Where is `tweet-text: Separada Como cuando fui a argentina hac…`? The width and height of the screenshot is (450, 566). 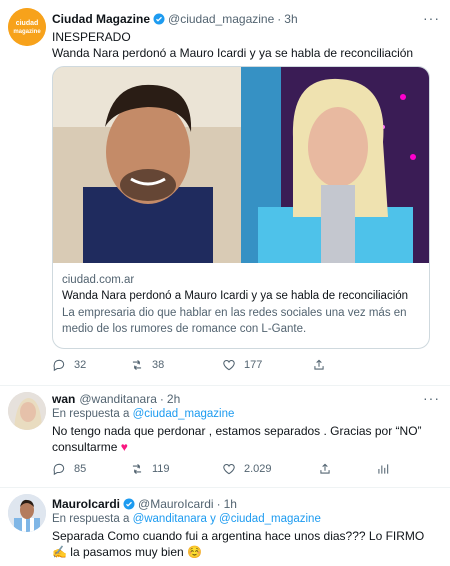
tweet-text: Separada Como cuando fui a argentina hac… is located at coordinates (238, 544).